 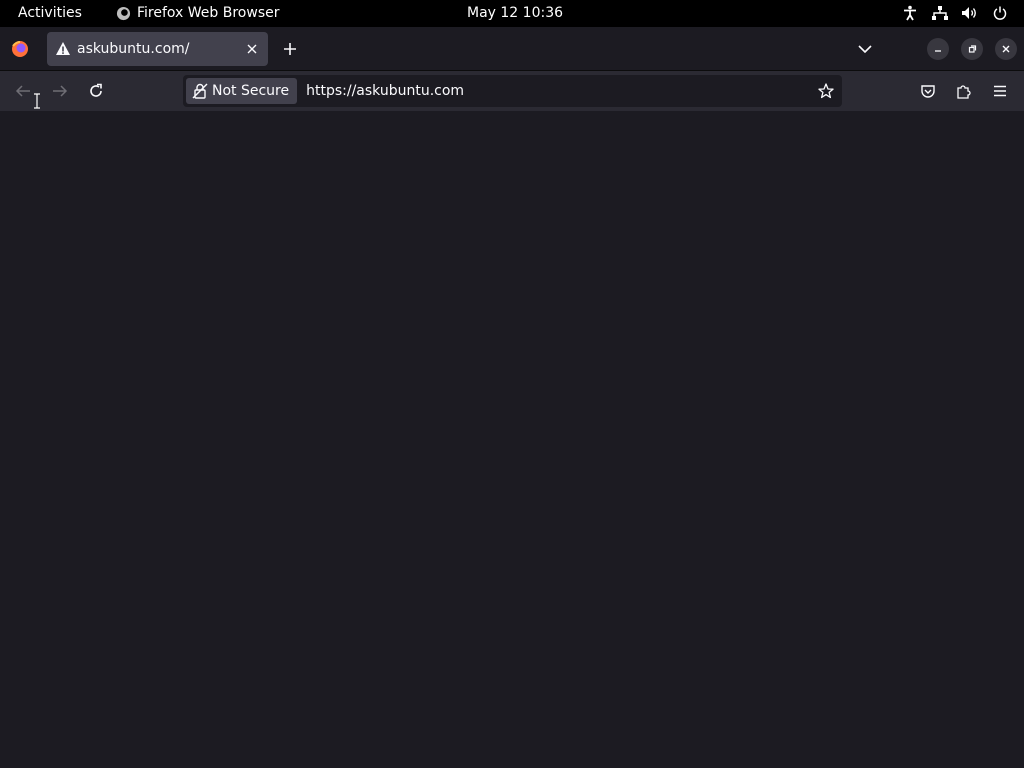 What do you see at coordinates (972, 49) in the screenshot?
I see `restore-icon` at bounding box center [972, 49].